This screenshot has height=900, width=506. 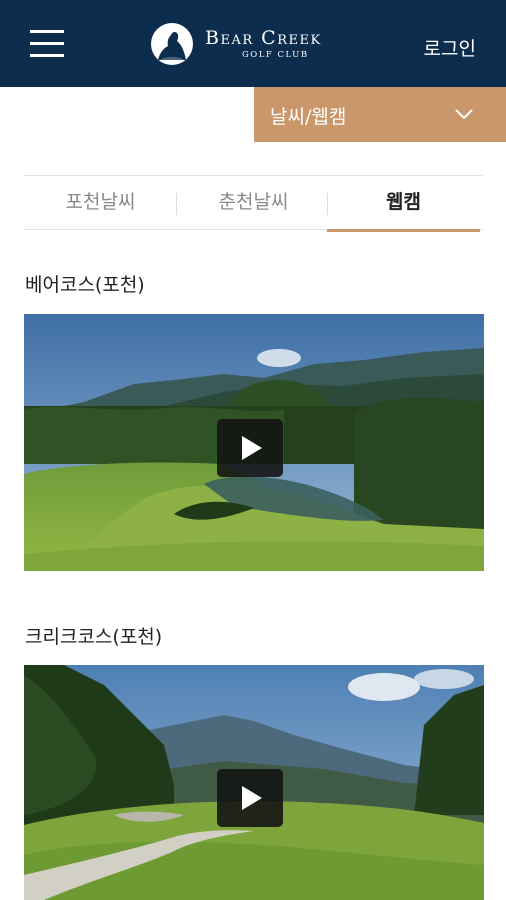 What do you see at coordinates (380, 114) in the screenshot?
I see `category-dropdown: 날씨/웹캠` at bounding box center [380, 114].